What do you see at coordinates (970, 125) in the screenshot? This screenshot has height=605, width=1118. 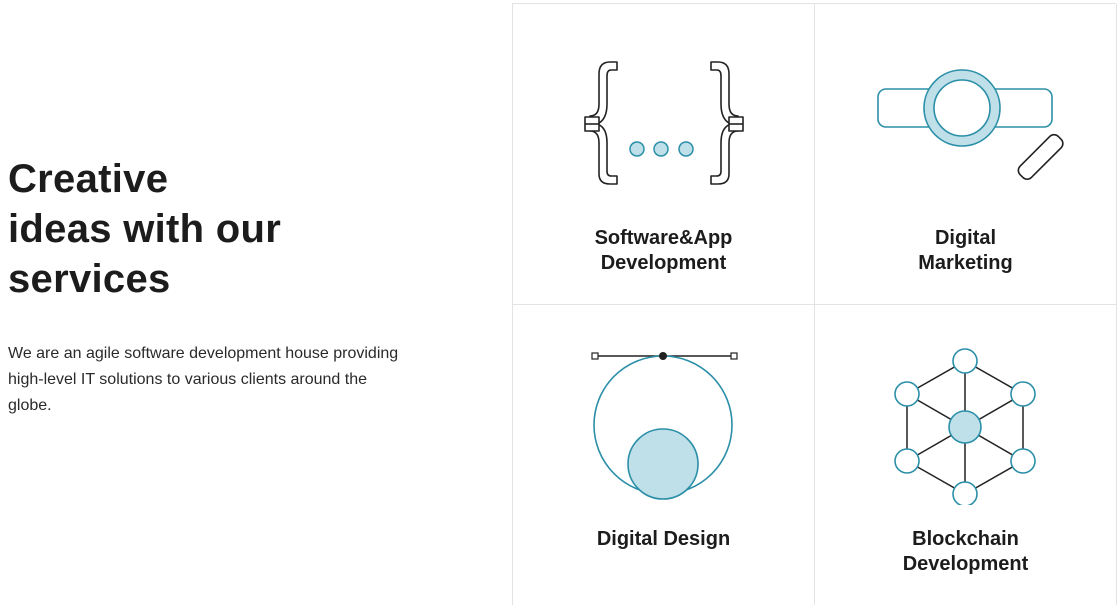 I see `magnifier-search-icon` at bounding box center [970, 125].